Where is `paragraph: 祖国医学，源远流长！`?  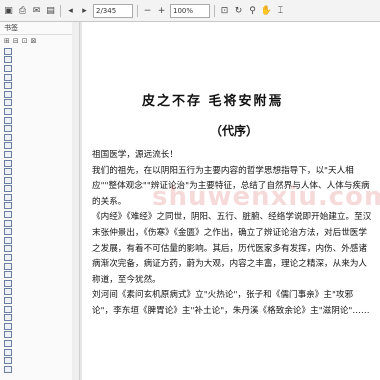
paragraph: 祖国医学，源远流长！ is located at coordinates (135, 155).